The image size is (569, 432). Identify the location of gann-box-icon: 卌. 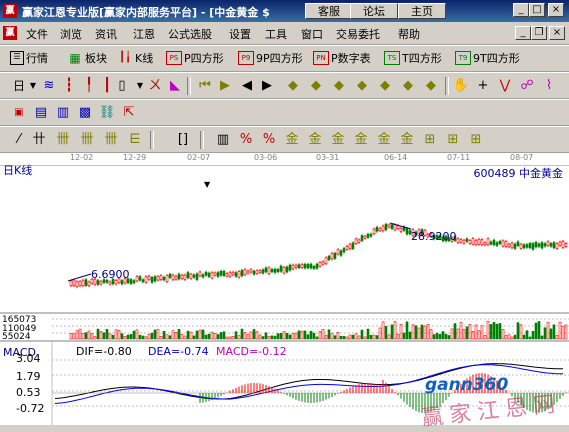
(63, 140).